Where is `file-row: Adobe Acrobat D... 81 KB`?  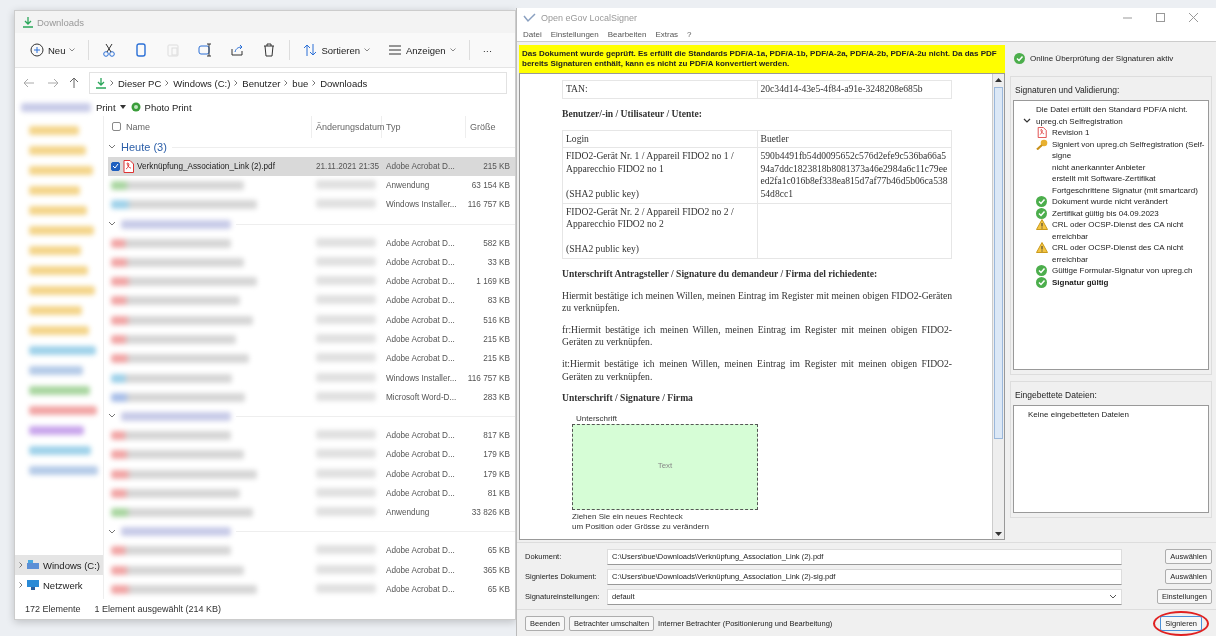
file-row: Adobe Acrobat D... 81 KB is located at coordinates (311, 493).